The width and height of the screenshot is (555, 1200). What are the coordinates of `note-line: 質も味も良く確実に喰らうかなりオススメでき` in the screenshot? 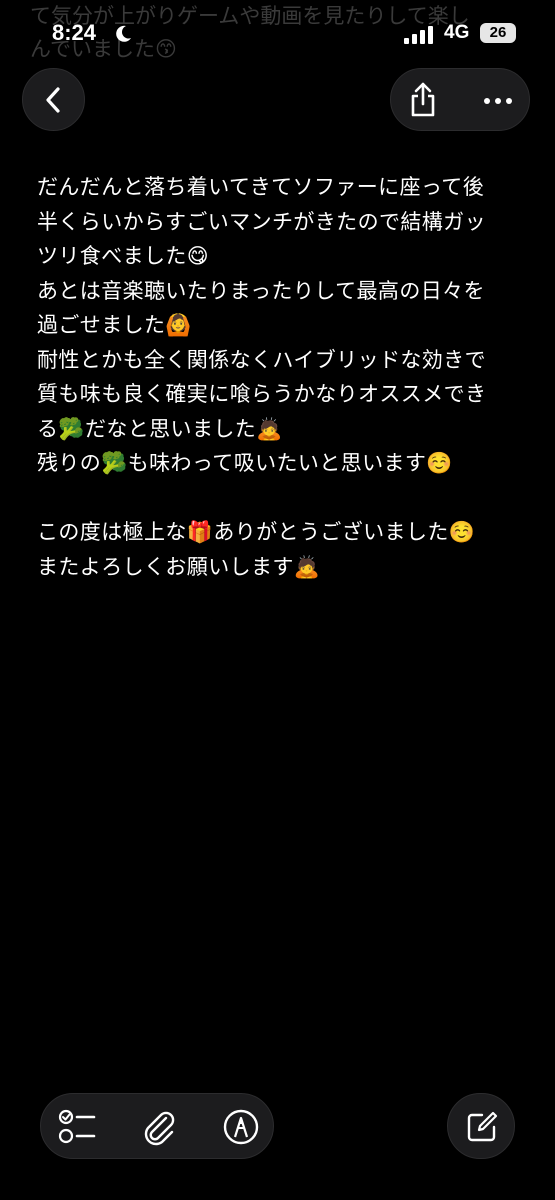 It's located at (262, 394).